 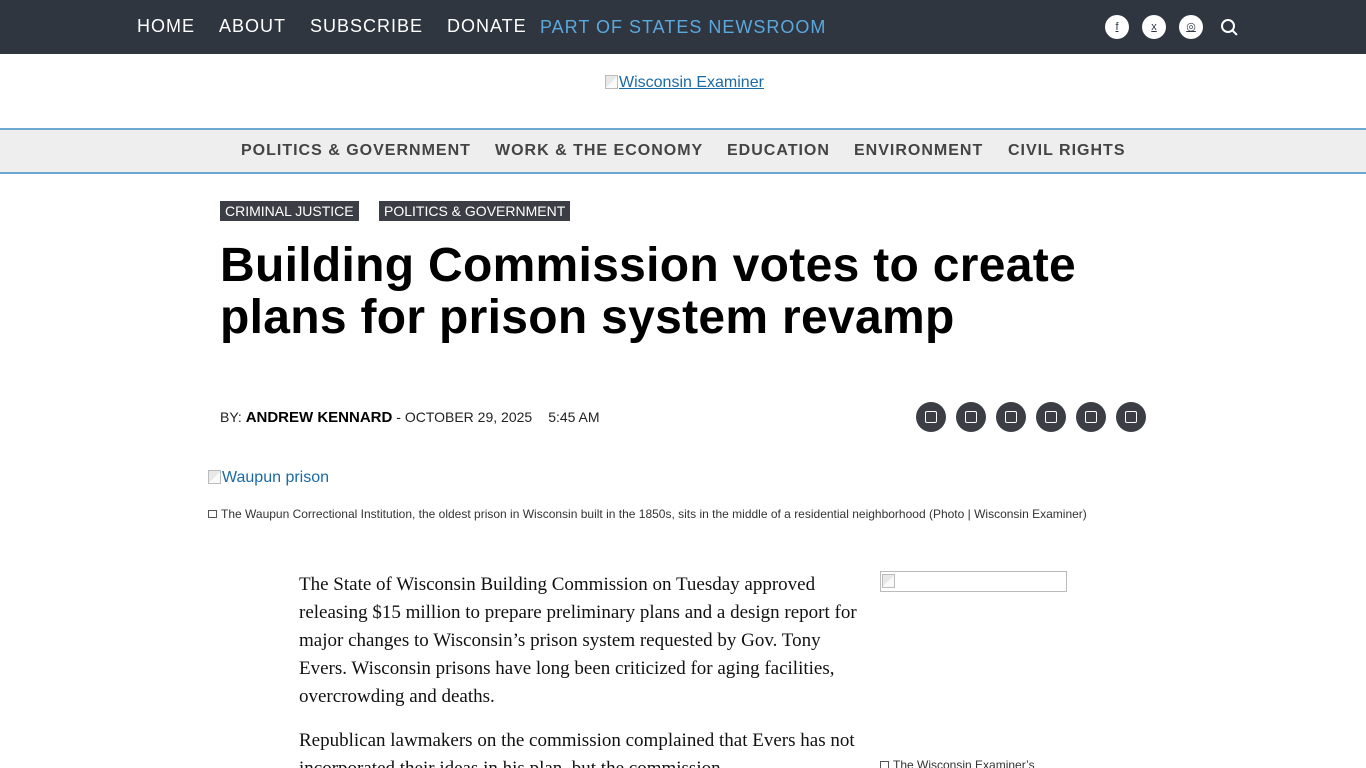 I want to click on hero-image: Waupun prison, so click(x=268, y=478).